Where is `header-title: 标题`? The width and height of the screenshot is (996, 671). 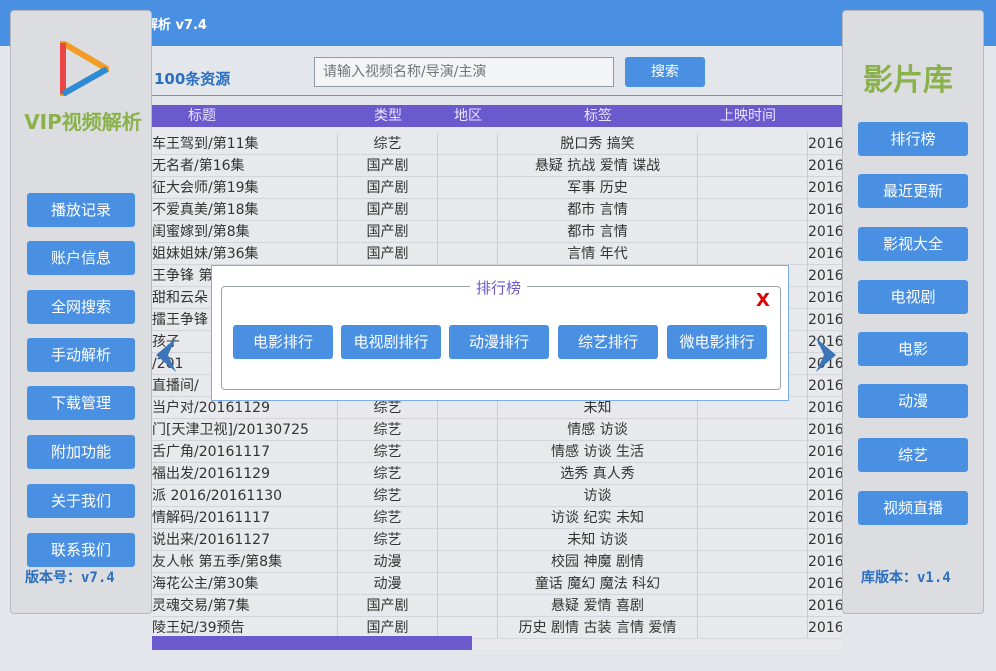 header-title: 标题 is located at coordinates (202, 116).